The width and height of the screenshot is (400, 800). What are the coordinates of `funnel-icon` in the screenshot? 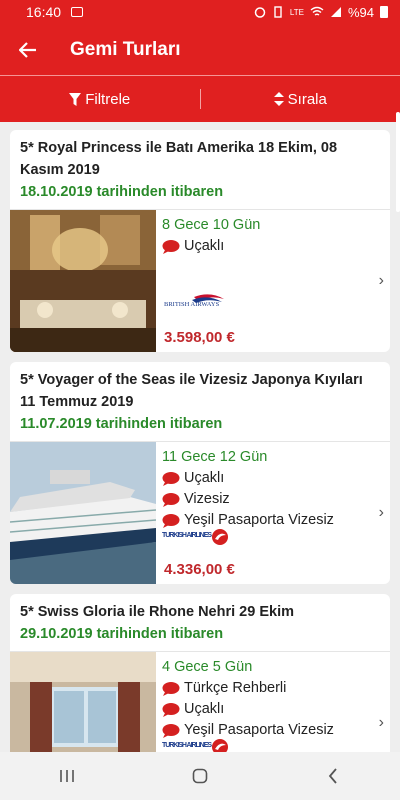 It's located at (75, 99).